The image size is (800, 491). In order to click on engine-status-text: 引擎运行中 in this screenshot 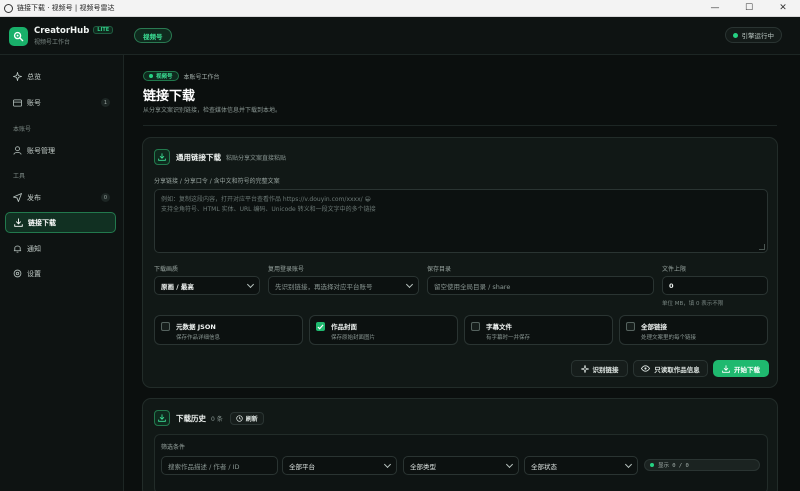, I will do `click(758, 36)`.